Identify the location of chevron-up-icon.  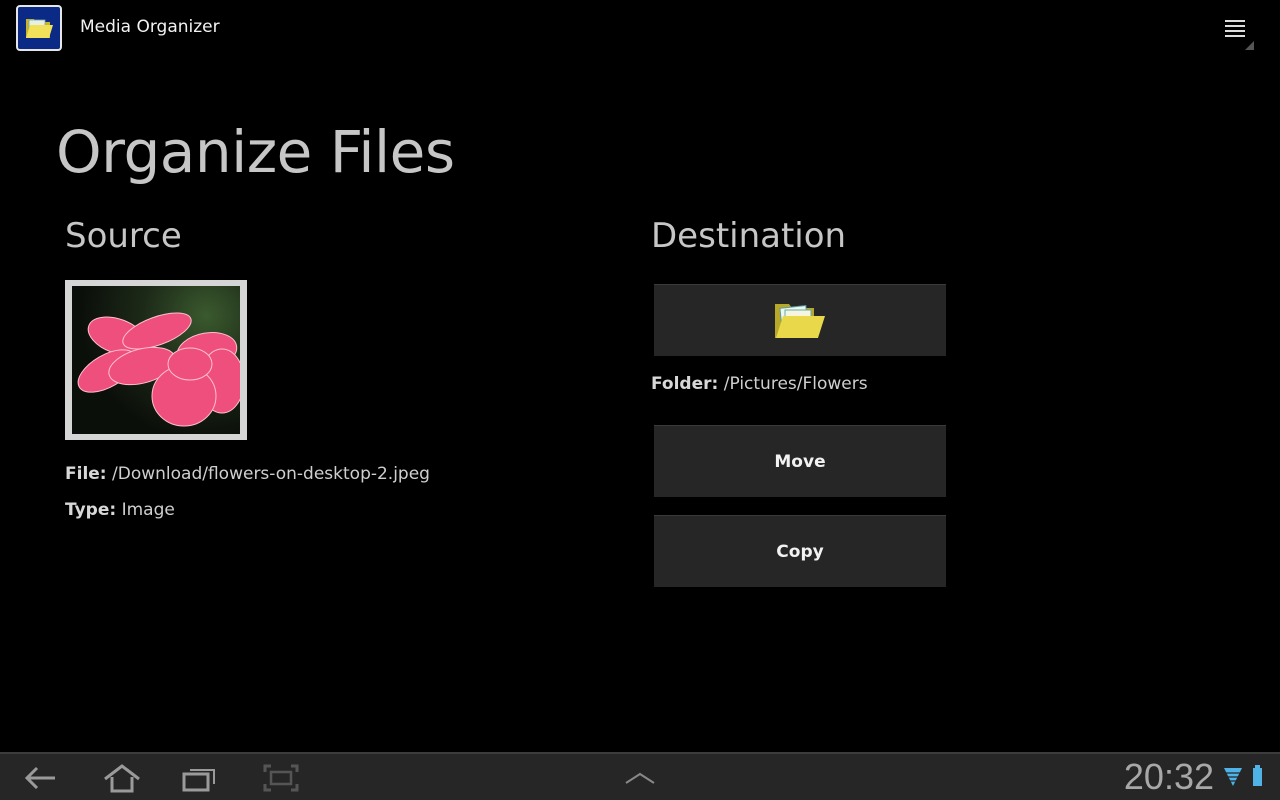
(640, 778).